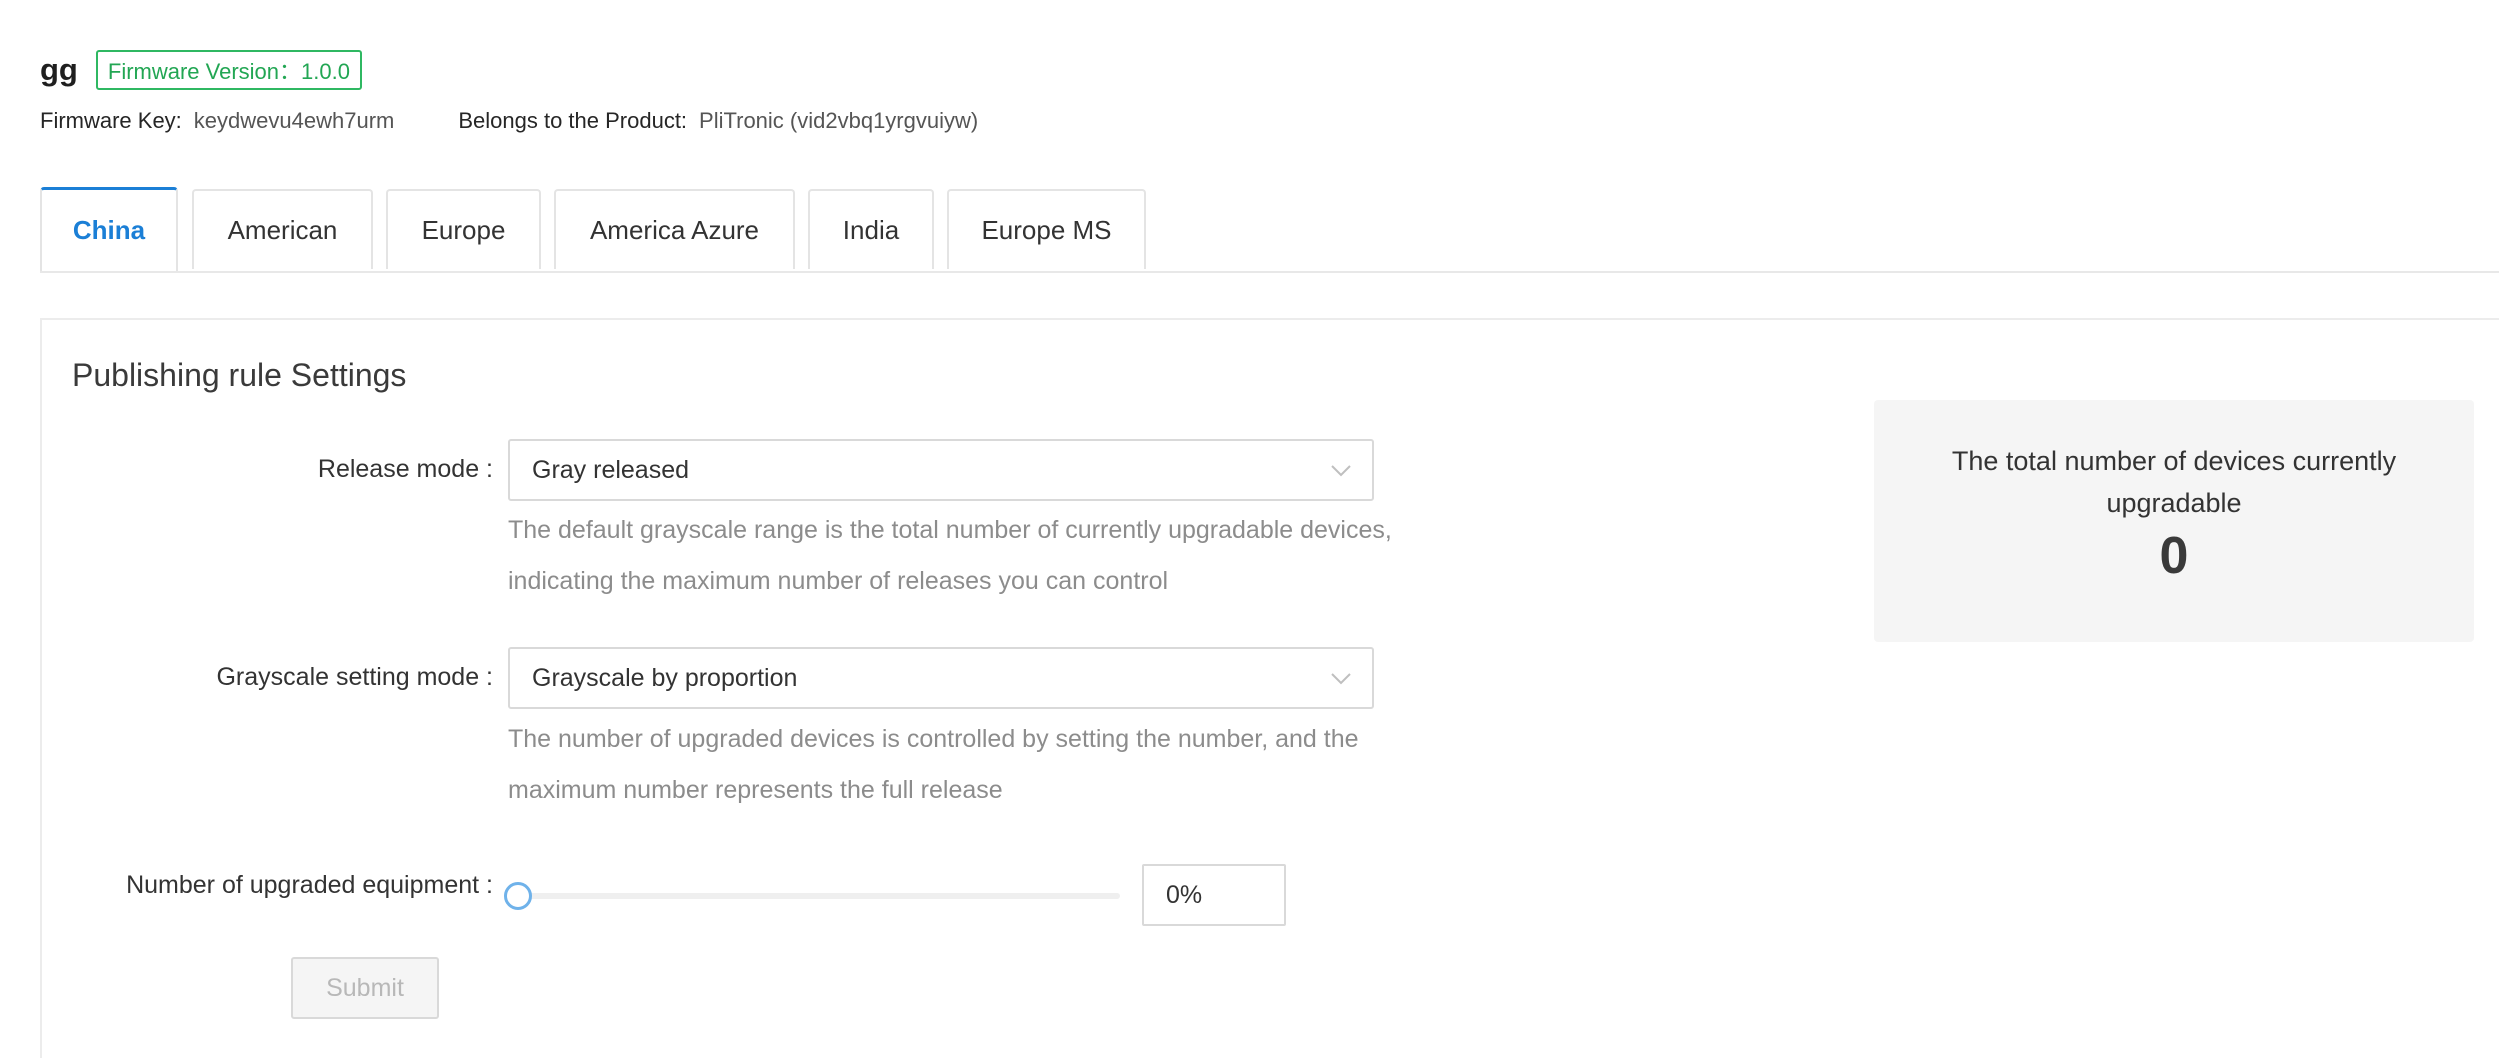 The height and width of the screenshot is (1058, 2499). What do you see at coordinates (309, 885) in the screenshot?
I see `upgraded-equipment-label: Number of upgraded equipment :` at bounding box center [309, 885].